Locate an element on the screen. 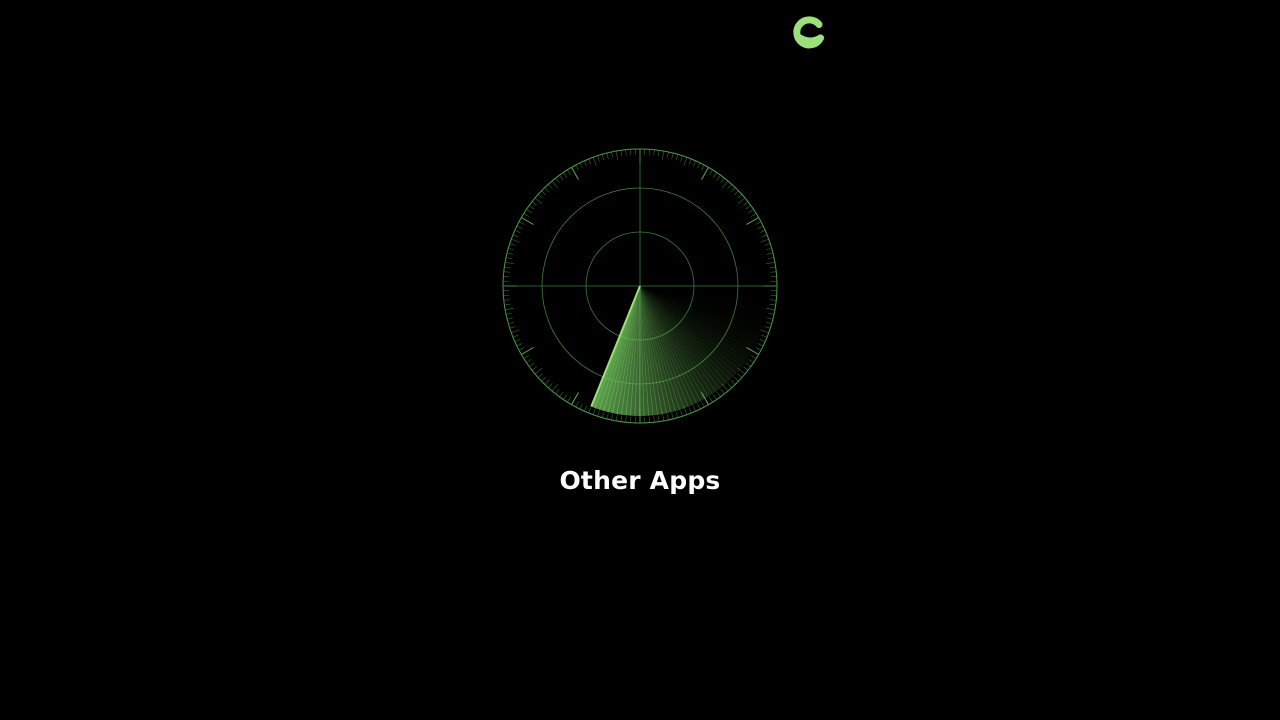 The height and width of the screenshot is (720, 1280). radar-scan-icon is located at coordinates (640, 286).